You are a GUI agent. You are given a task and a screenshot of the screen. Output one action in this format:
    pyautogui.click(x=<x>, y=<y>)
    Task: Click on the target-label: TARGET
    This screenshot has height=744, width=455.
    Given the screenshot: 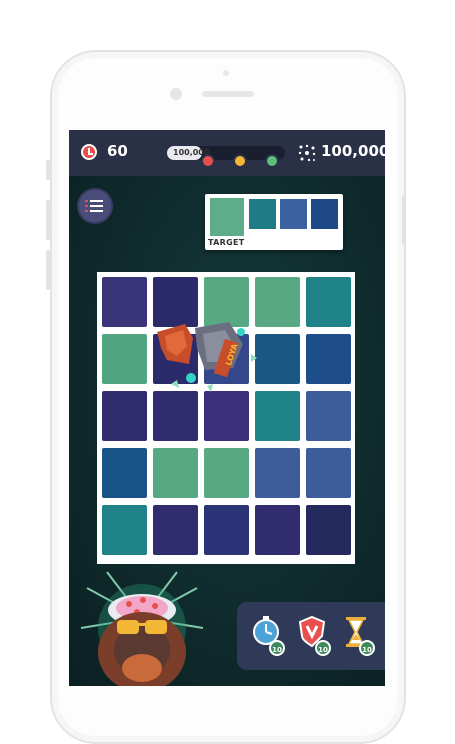 What is the action you would take?
    pyautogui.click(x=226, y=242)
    